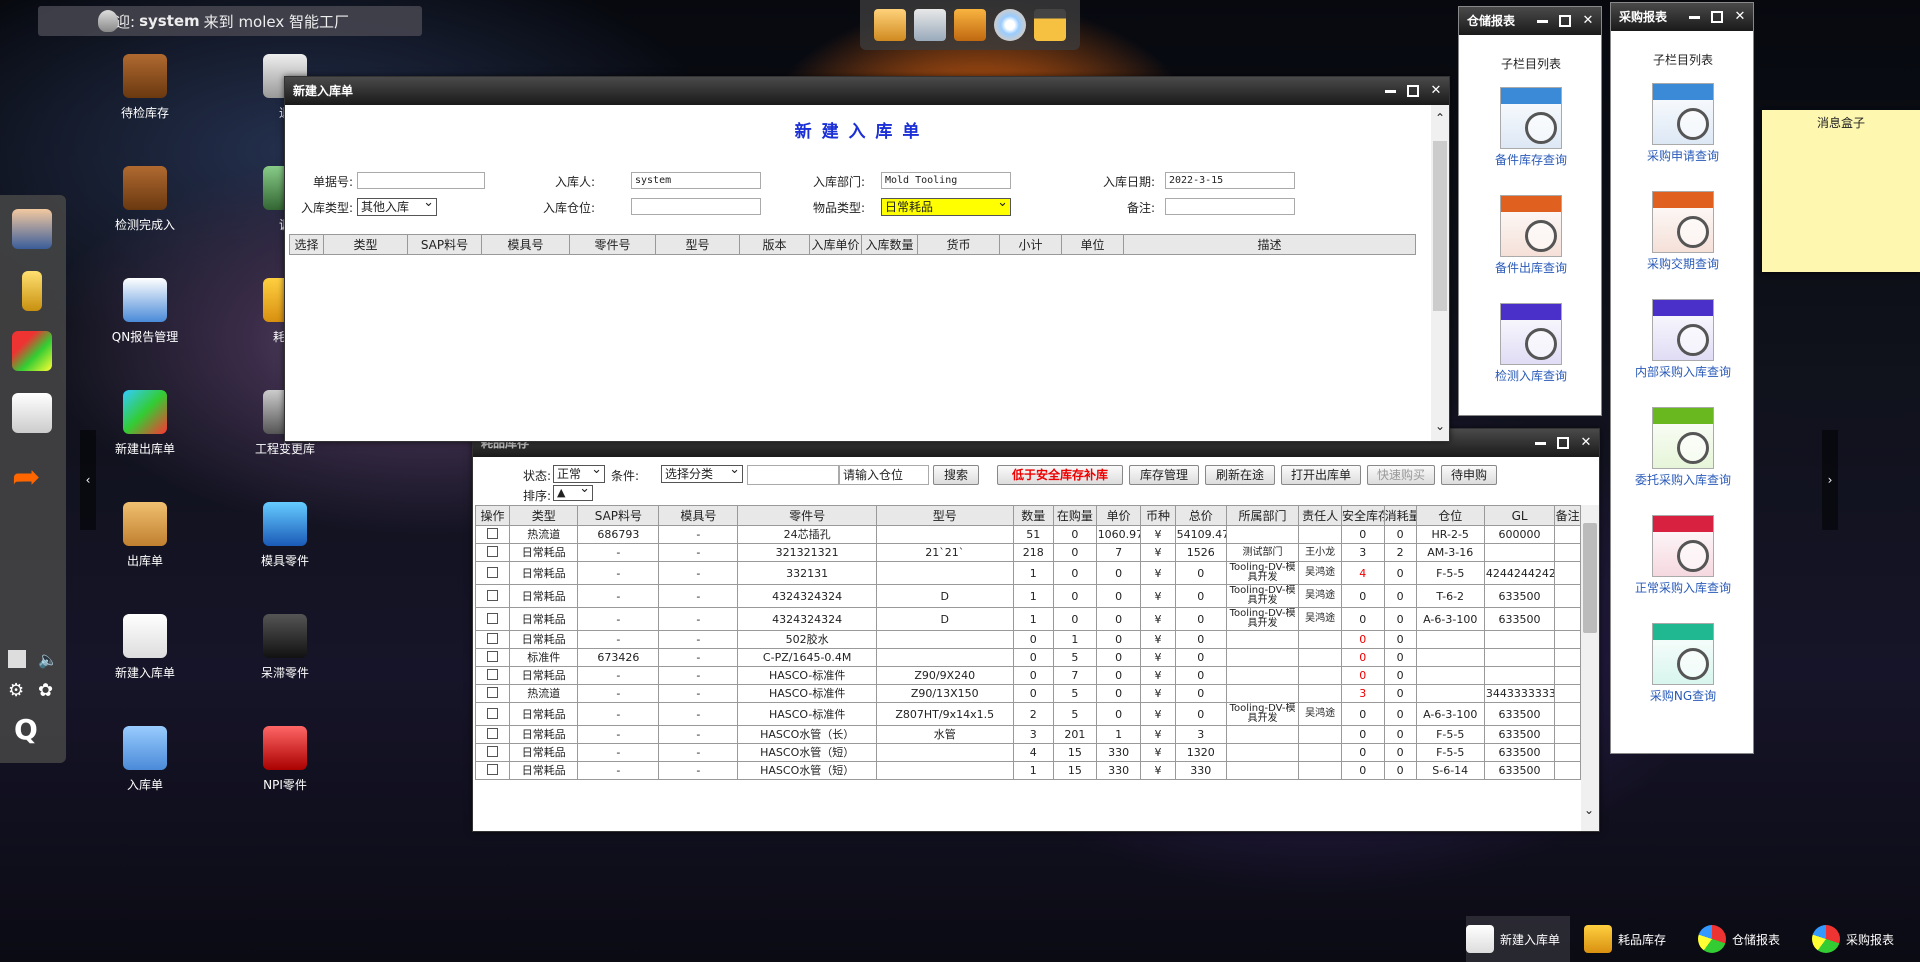 This screenshot has height=962, width=1920. Describe the element at coordinates (573, 491) in the screenshot. I see `sort-select: ▲` at that location.